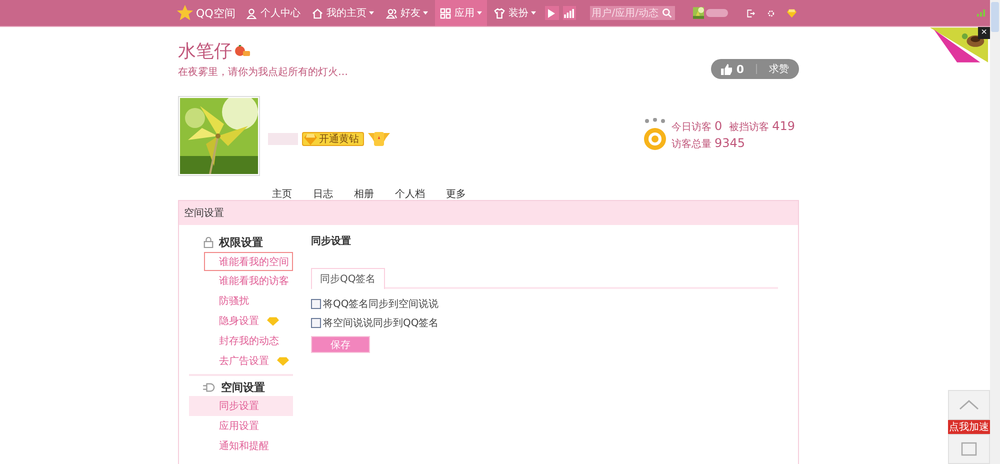  What do you see at coordinates (185, 13) in the screenshot?
I see `star-icon` at bounding box center [185, 13].